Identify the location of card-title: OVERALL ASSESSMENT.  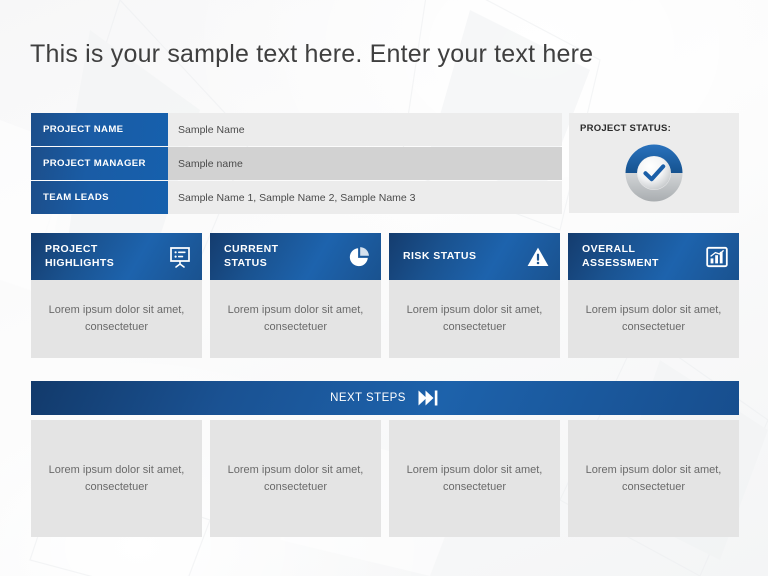
(620, 256).